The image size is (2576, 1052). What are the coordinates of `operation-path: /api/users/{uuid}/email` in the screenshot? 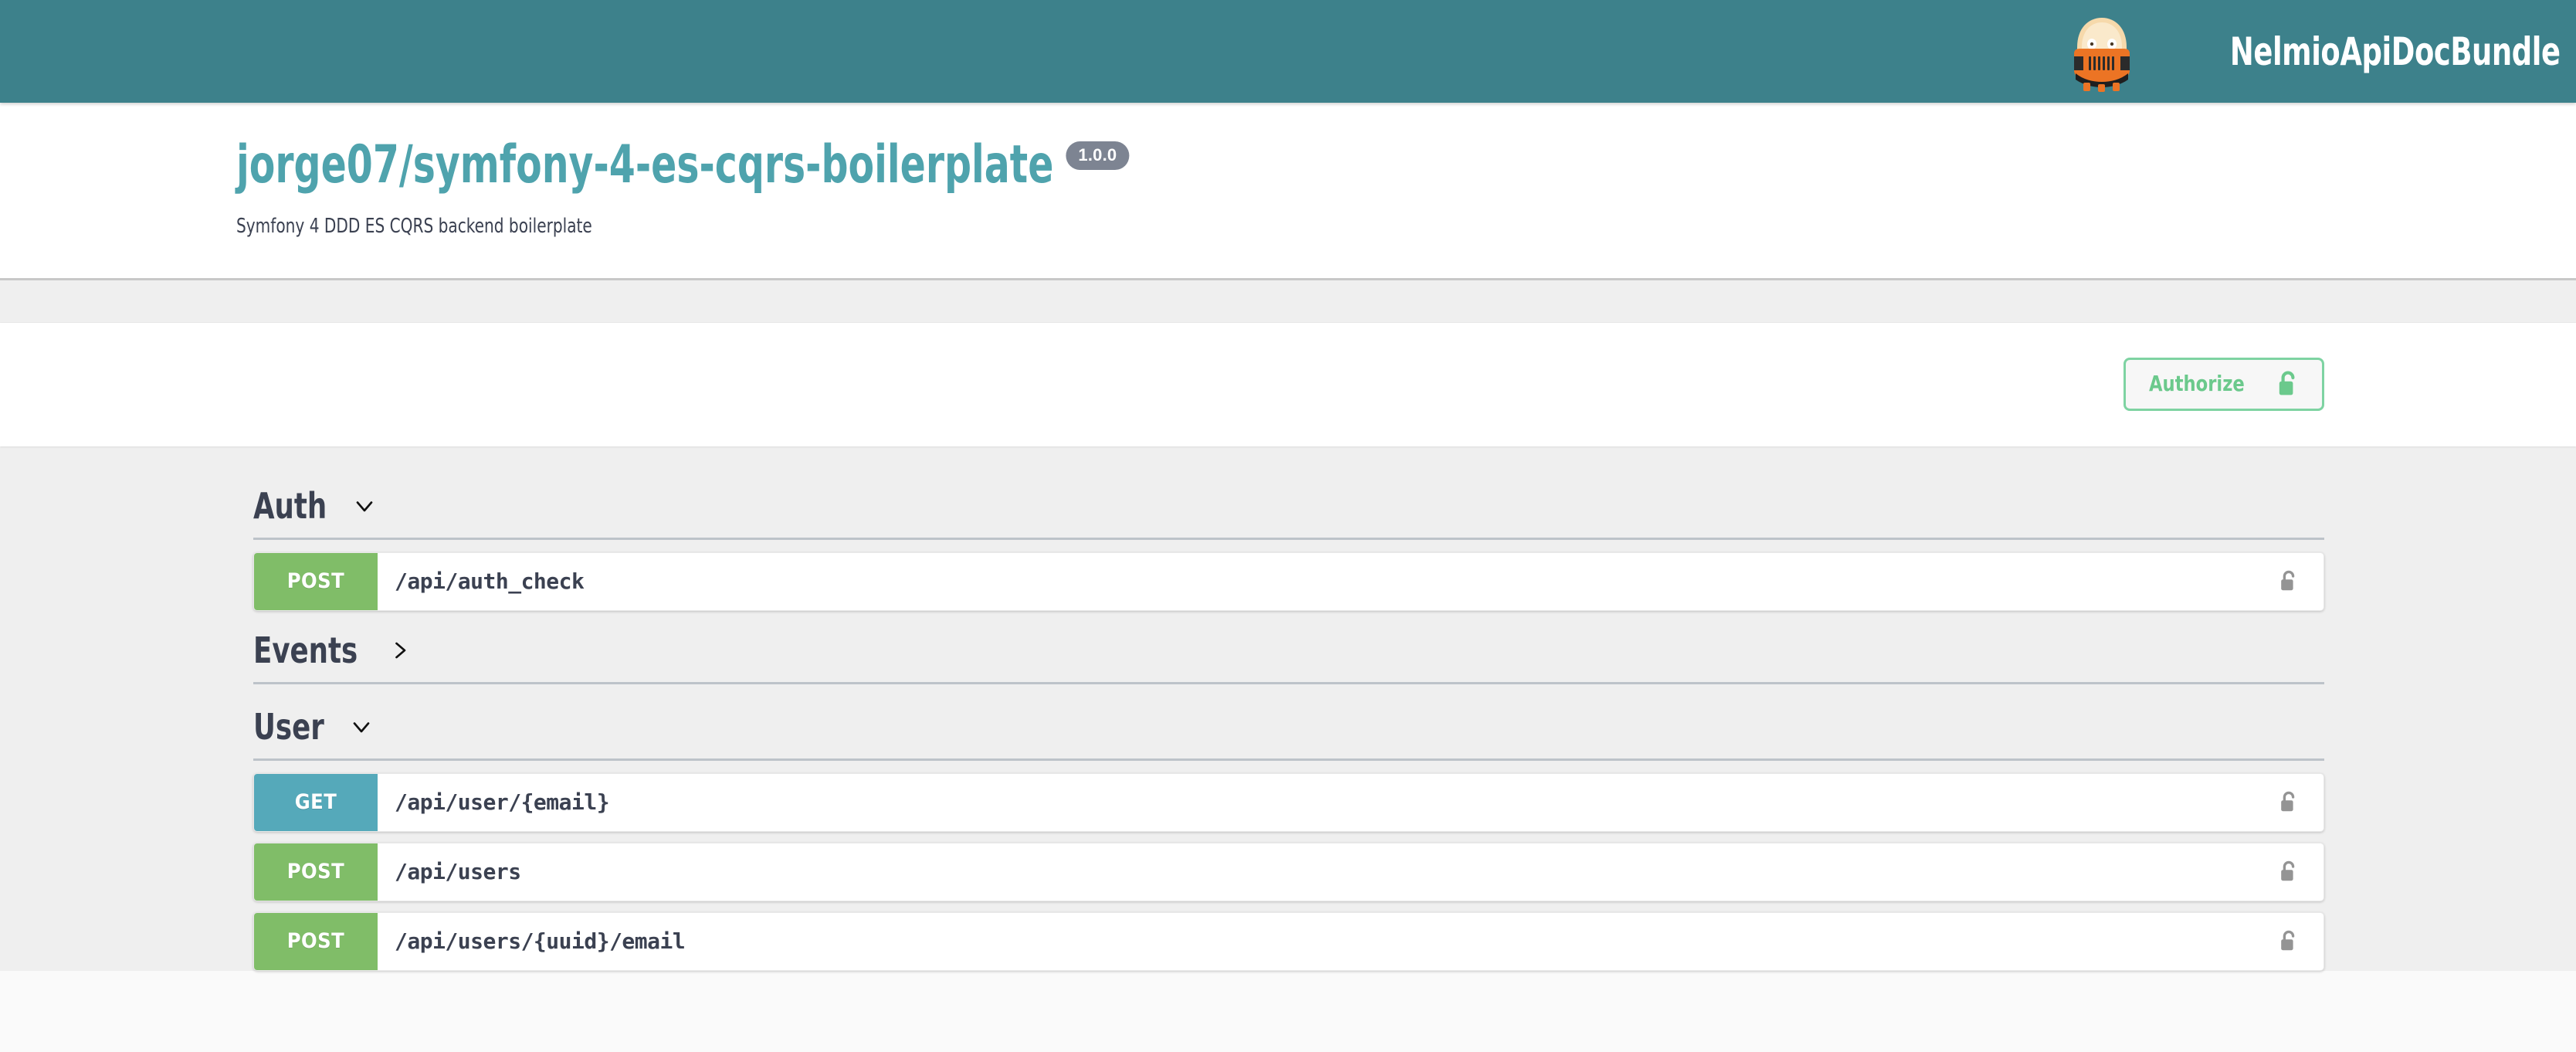 It's located at (540, 941).